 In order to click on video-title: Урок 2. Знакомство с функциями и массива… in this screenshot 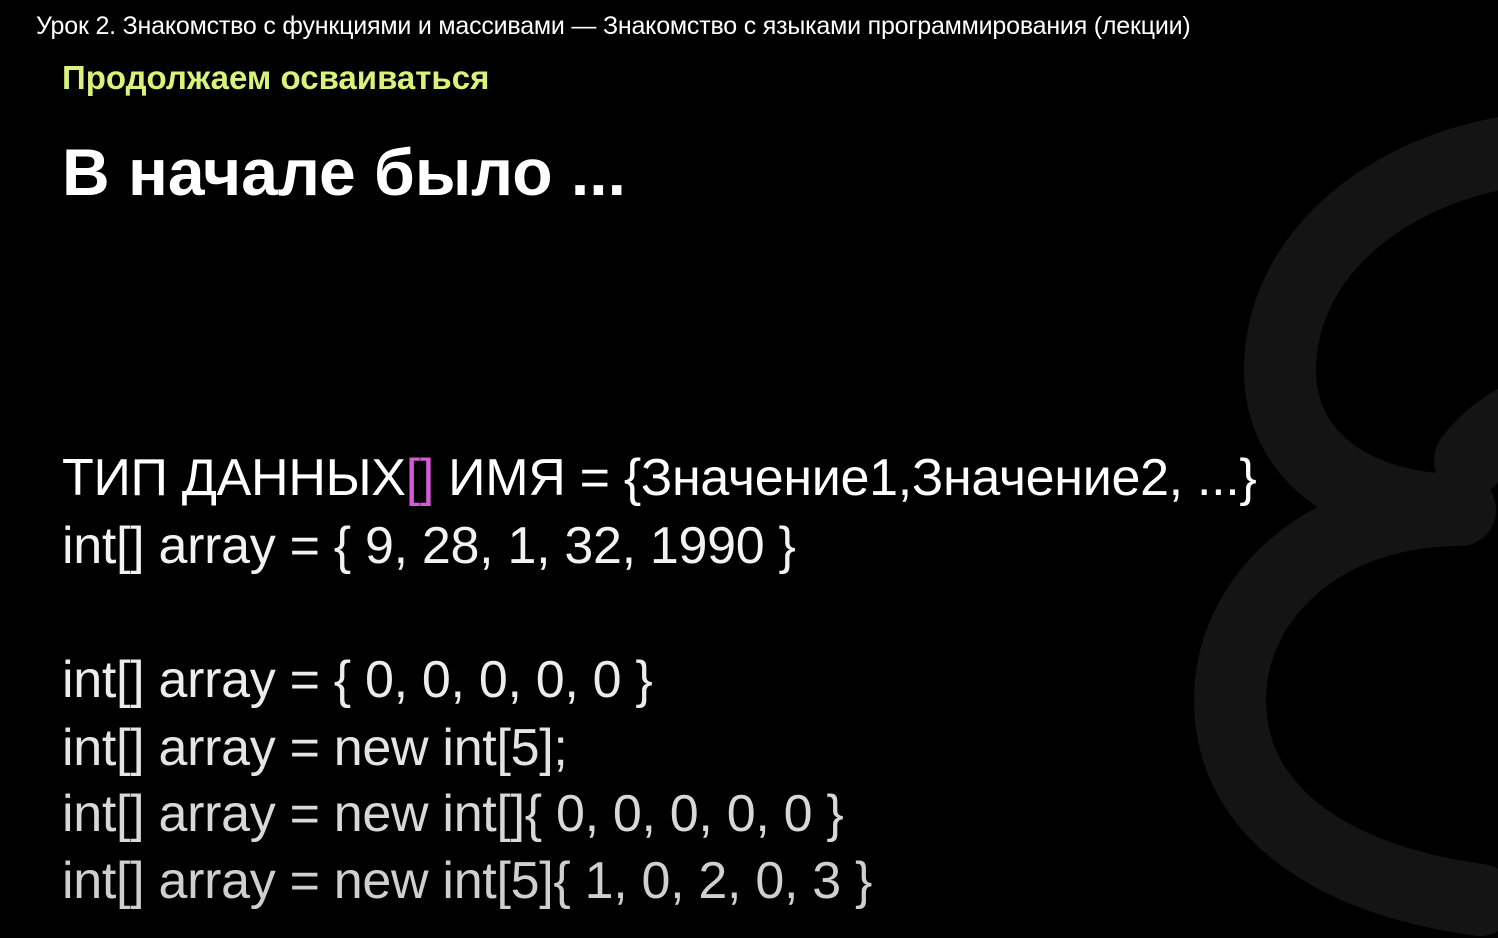, I will do `click(613, 26)`.